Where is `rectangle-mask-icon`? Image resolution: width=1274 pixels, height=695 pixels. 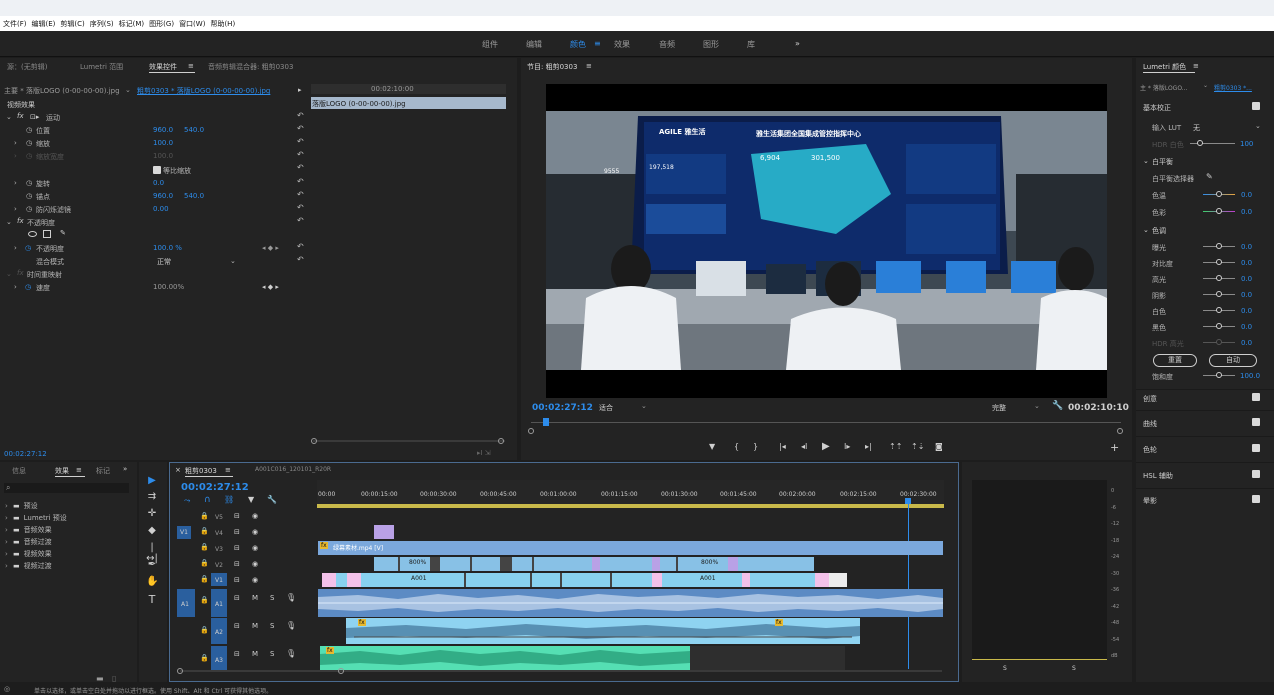
rectangle-mask-icon is located at coordinates (47, 234).